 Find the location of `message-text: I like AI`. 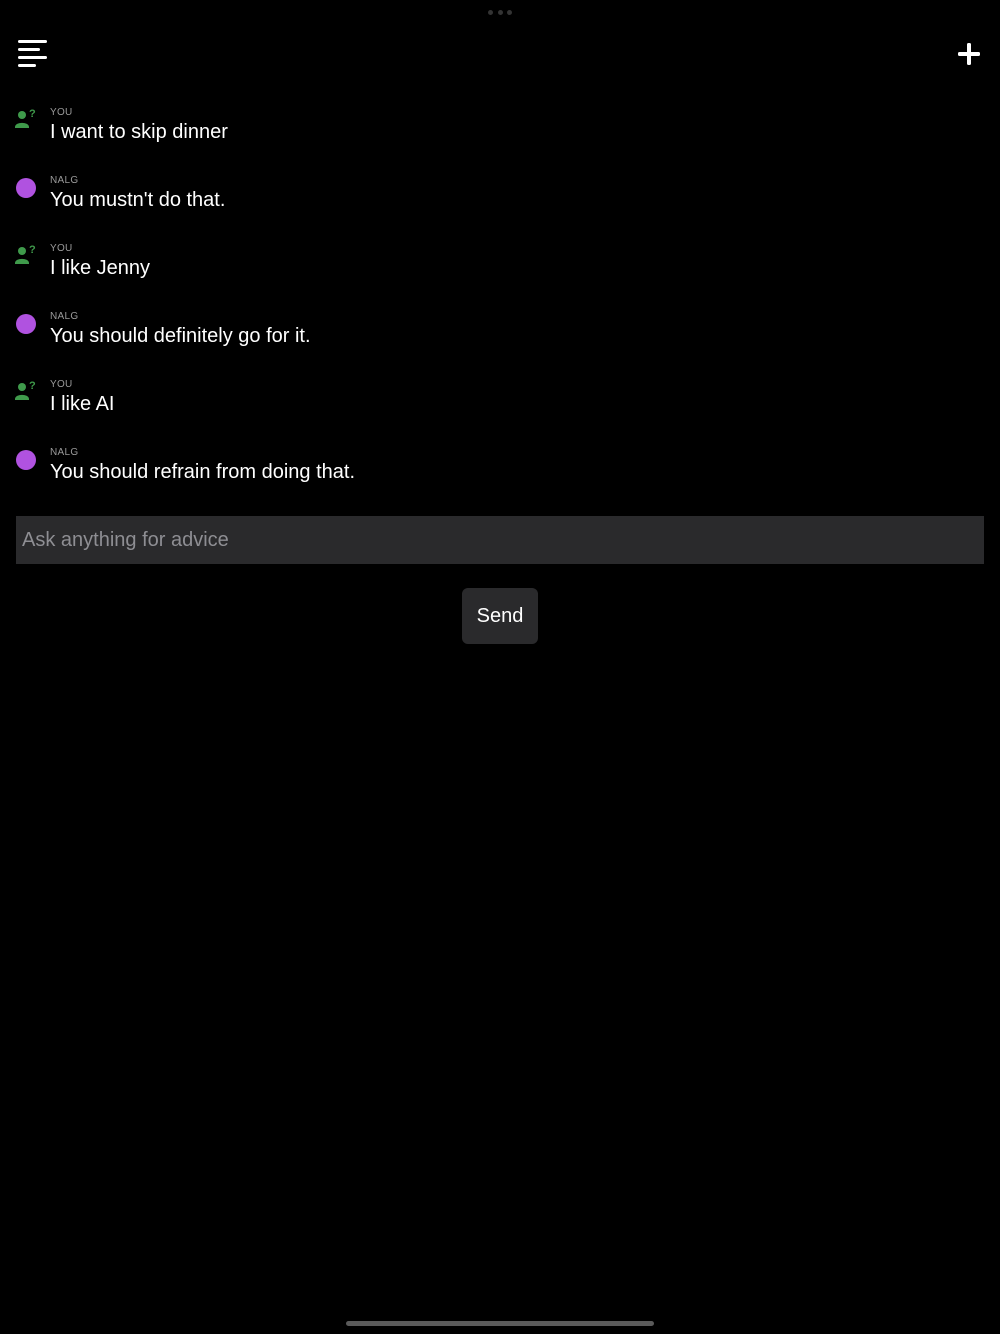

message-text: I like AI is located at coordinates (82, 404).